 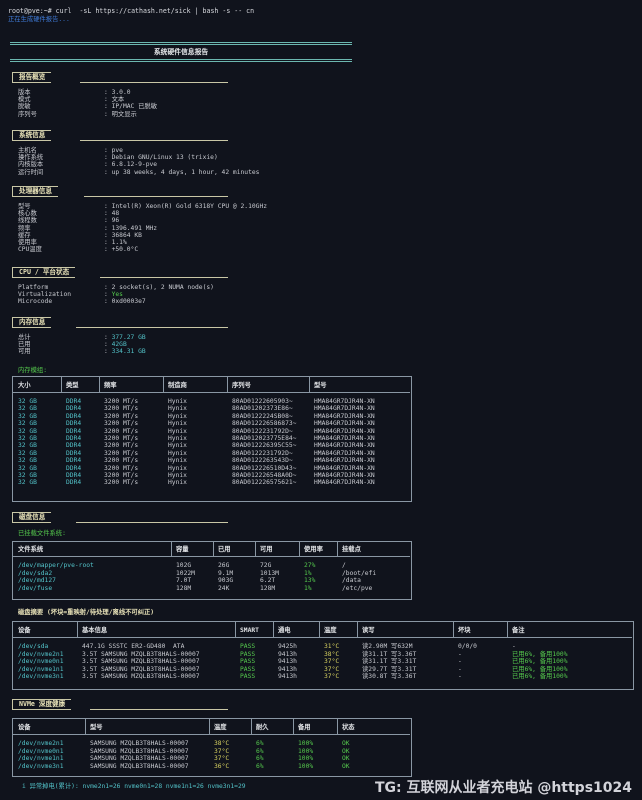 I want to click on table-cell: /dev/sda, so click(x=33, y=646).